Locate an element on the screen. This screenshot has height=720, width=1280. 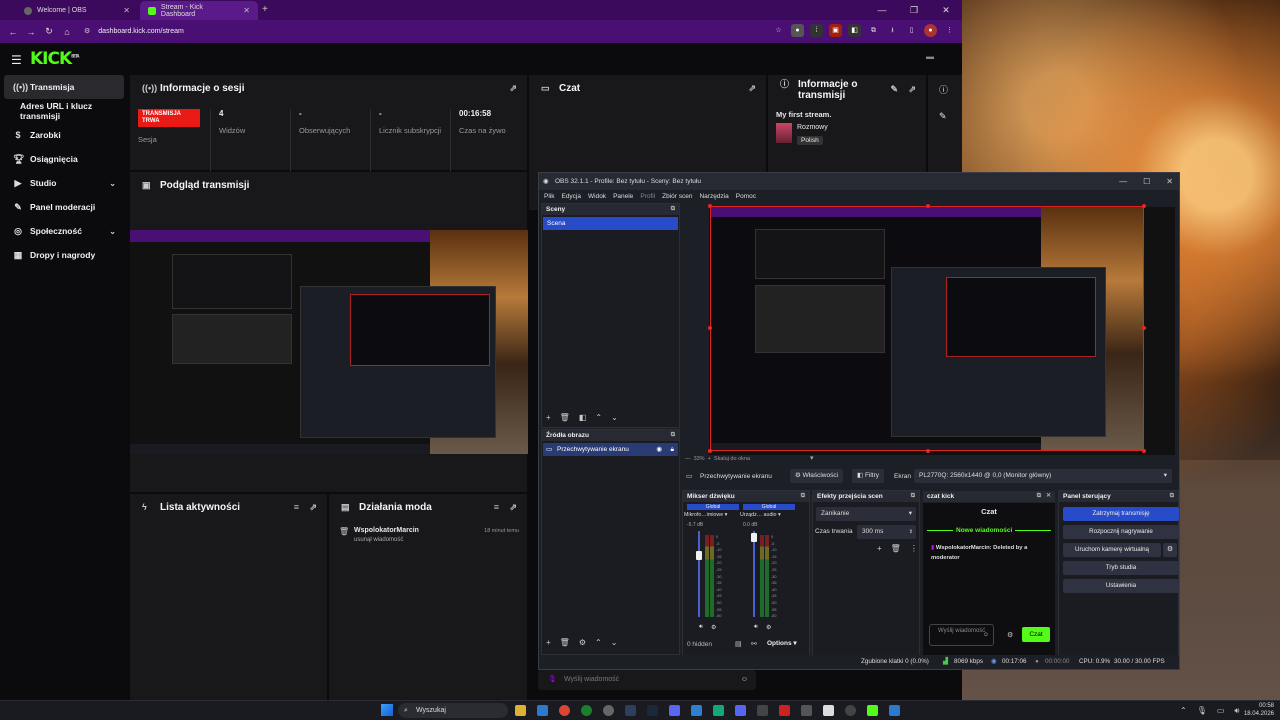
sidebar-item-stream-key: Adres URL i klucz transmisji is located at coordinates (65, 111).